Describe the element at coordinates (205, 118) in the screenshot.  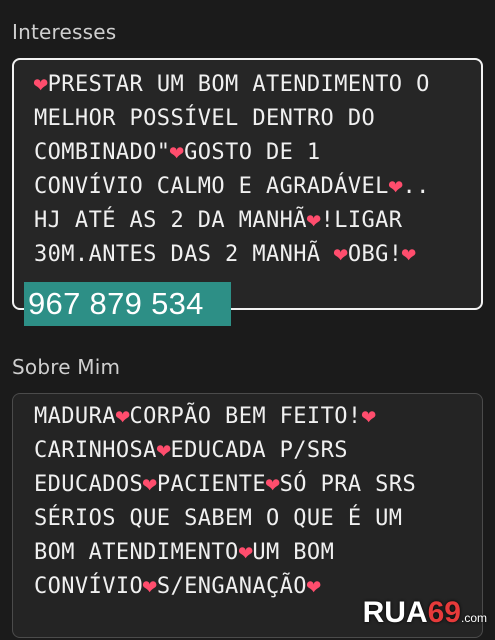
I see `text-line: MELHOR POSSÍVEL DENTRO DO` at that location.